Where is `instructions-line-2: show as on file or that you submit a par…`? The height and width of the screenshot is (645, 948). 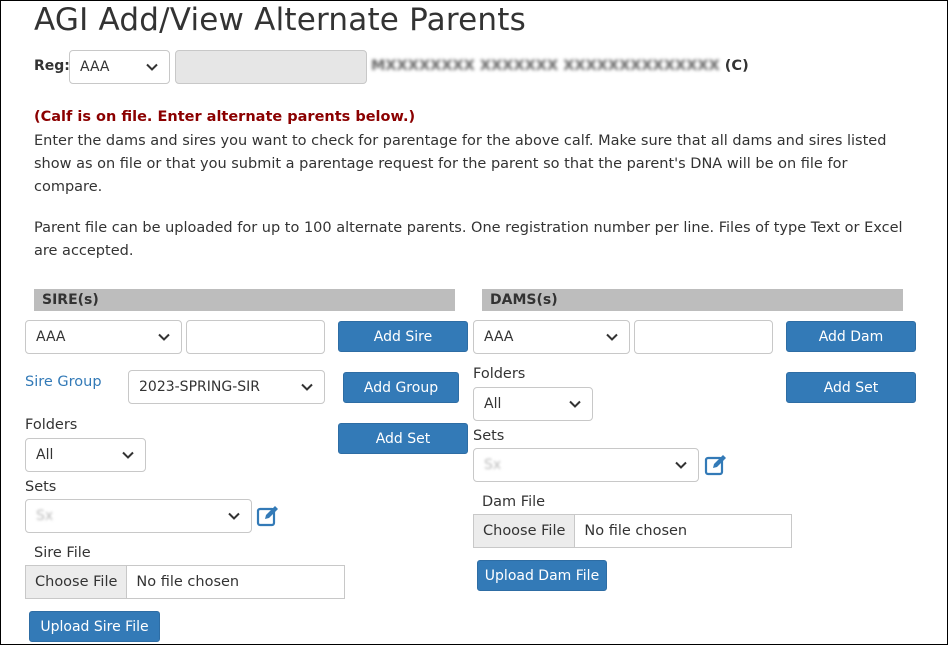
instructions-line-2: show as on file or that you submit a par… is located at coordinates (441, 164).